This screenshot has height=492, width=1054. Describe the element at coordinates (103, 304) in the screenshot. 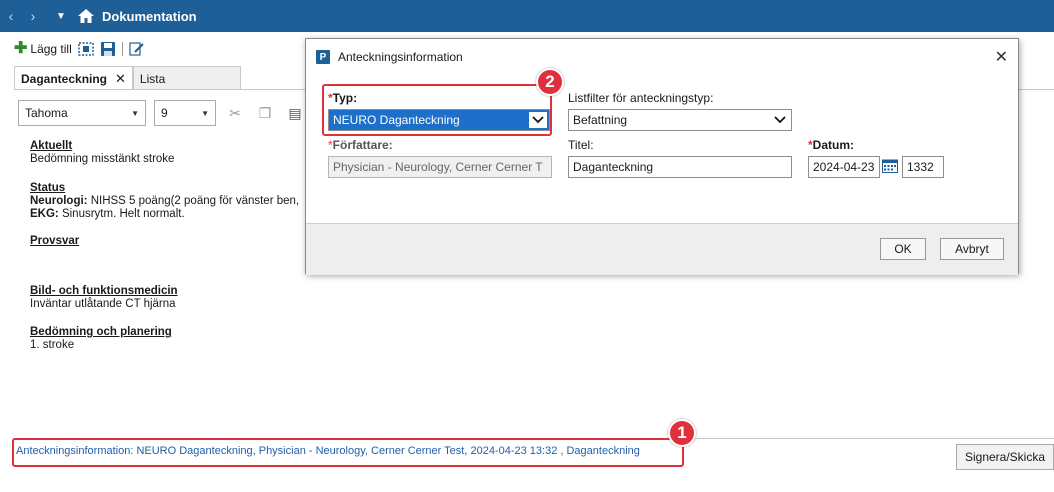

I see `bild-text: Inväntar utlåtande CT hjärna` at that location.